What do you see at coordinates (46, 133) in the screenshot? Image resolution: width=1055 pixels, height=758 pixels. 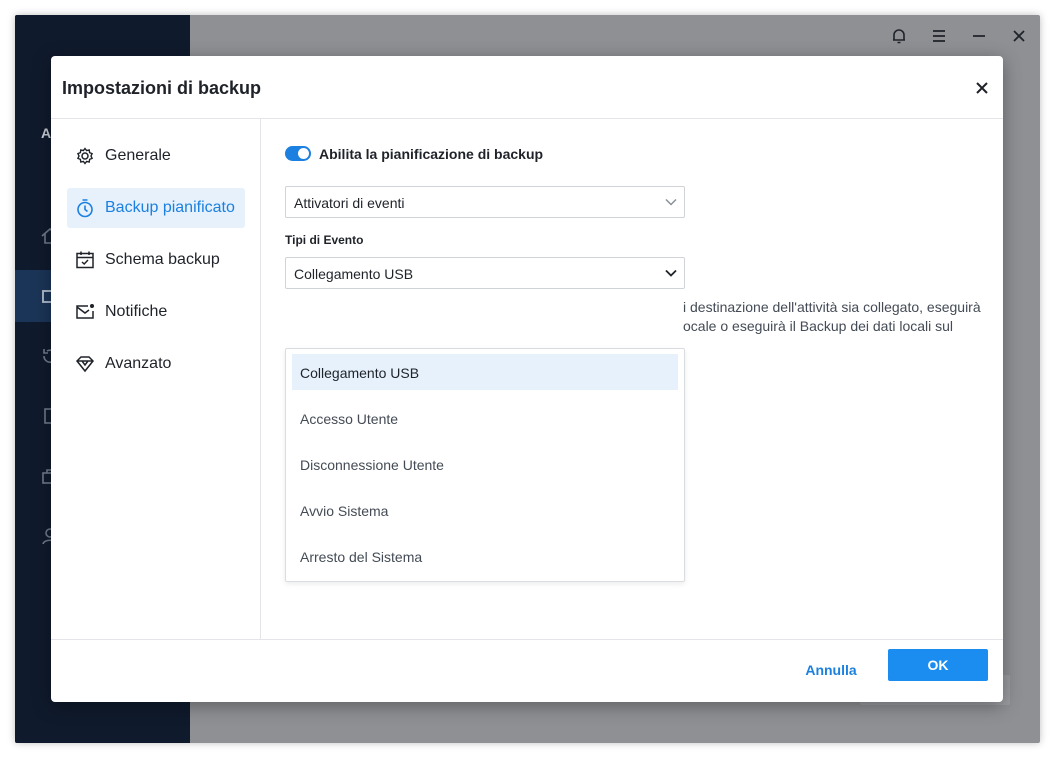 I see `app-logo-letter: A` at bounding box center [46, 133].